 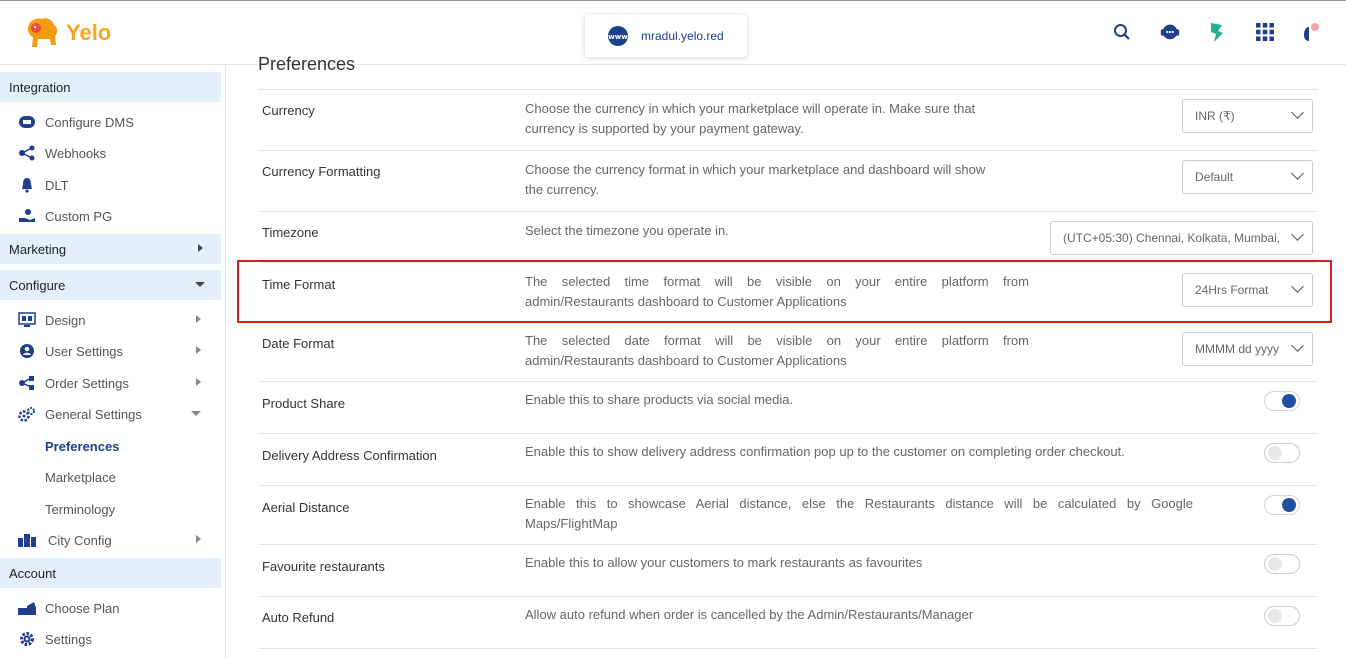 What do you see at coordinates (93, 414) in the screenshot?
I see `sidebar-item-label: General Settings` at bounding box center [93, 414].